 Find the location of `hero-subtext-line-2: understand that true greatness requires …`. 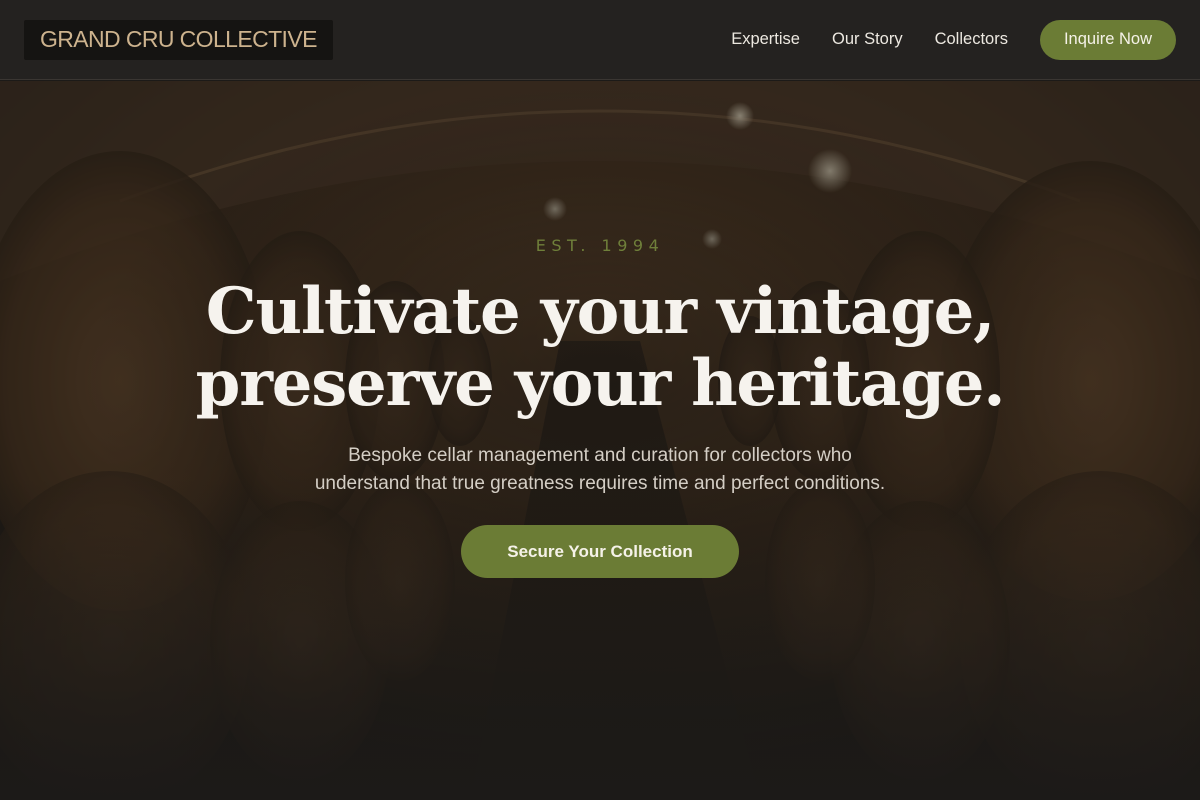

hero-subtext-line-2: understand that true greatness requires … is located at coordinates (600, 483).